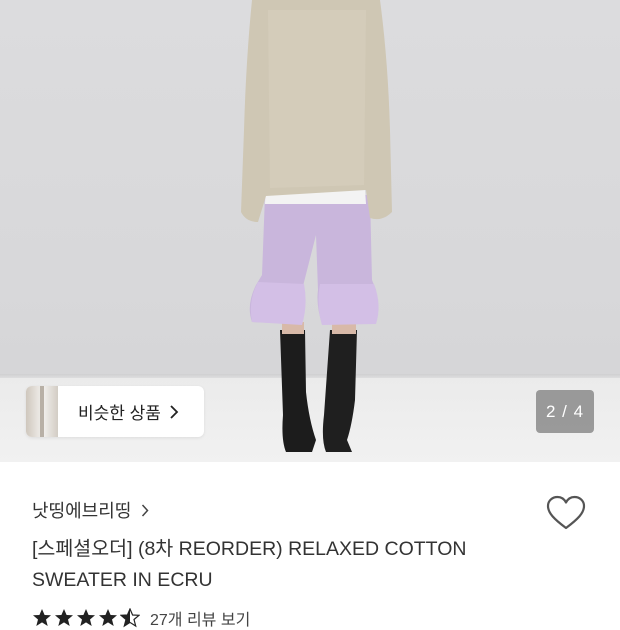 The height and width of the screenshot is (630, 620). What do you see at coordinates (122, 580) in the screenshot?
I see `product-title-line-2: SWEATER IN ECRU` at bounding box center [122, 580].